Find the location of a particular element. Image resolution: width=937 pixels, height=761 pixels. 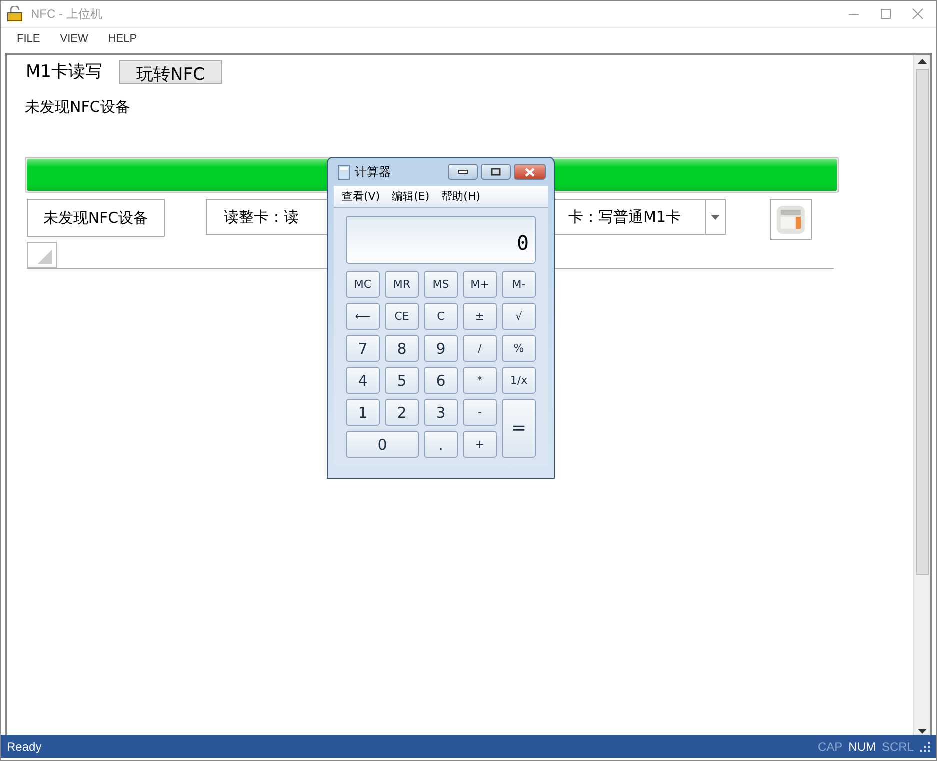

calculator-key: / is located at coordinates (480, 348).